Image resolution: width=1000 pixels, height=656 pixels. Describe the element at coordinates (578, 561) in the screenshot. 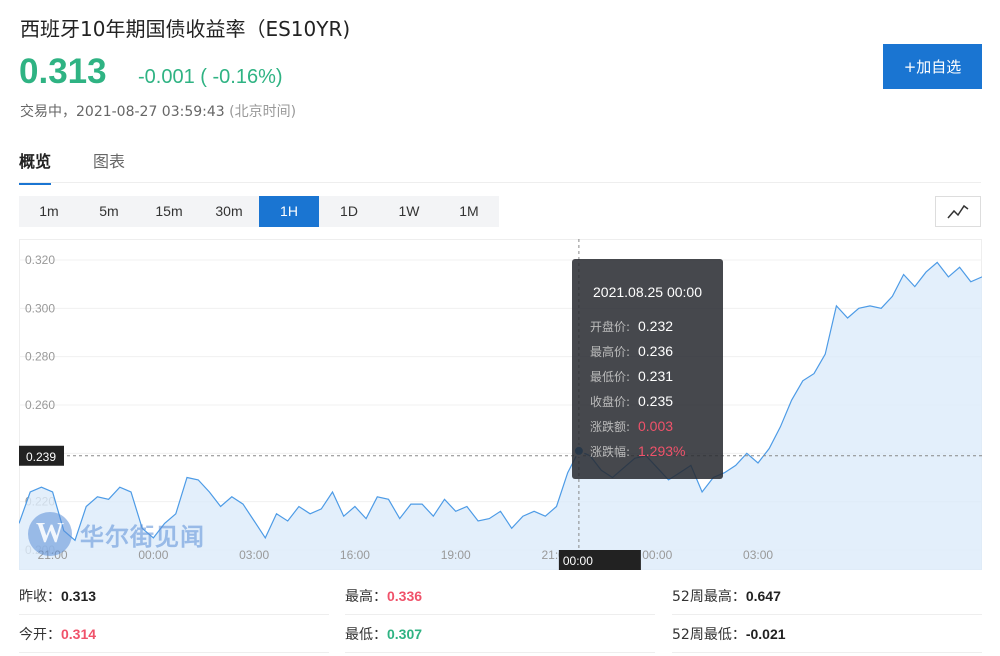

I see `crosshair-x-label: 00:00` at that location.